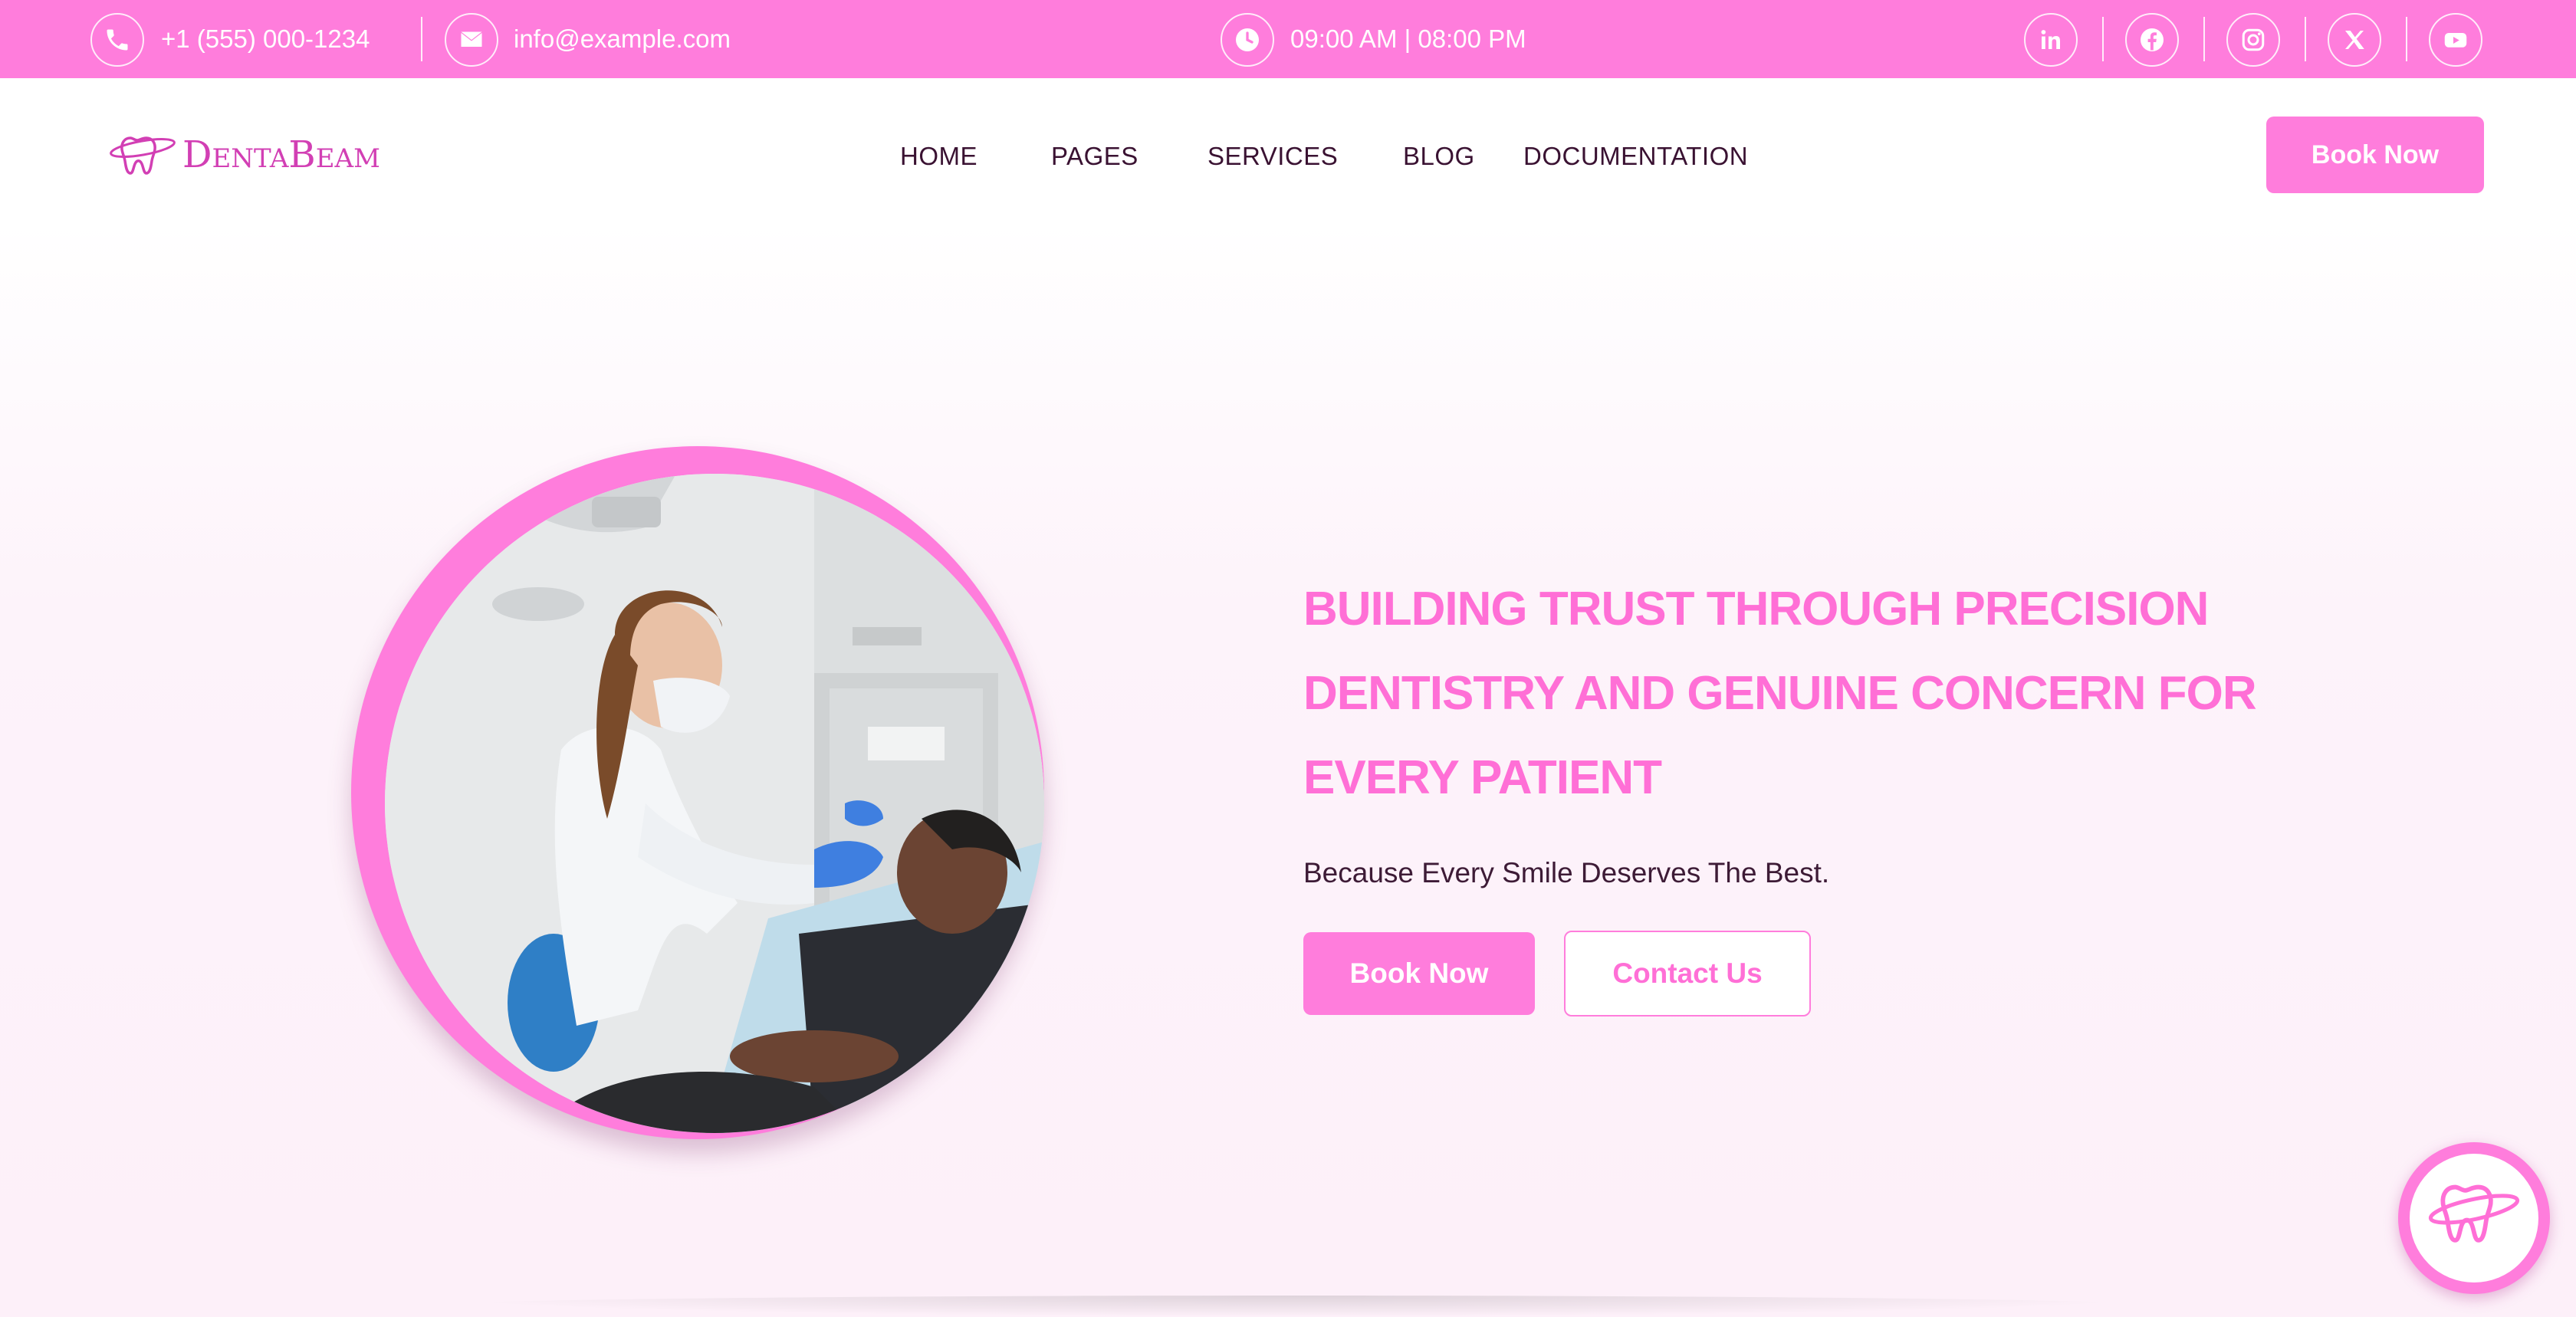 The width and height of the screenshot is (2576, 1317). What do you see at coordinates (939, 156) in the screenshot?
I see `nav-home: HOME` at bounding box center [939, 156].